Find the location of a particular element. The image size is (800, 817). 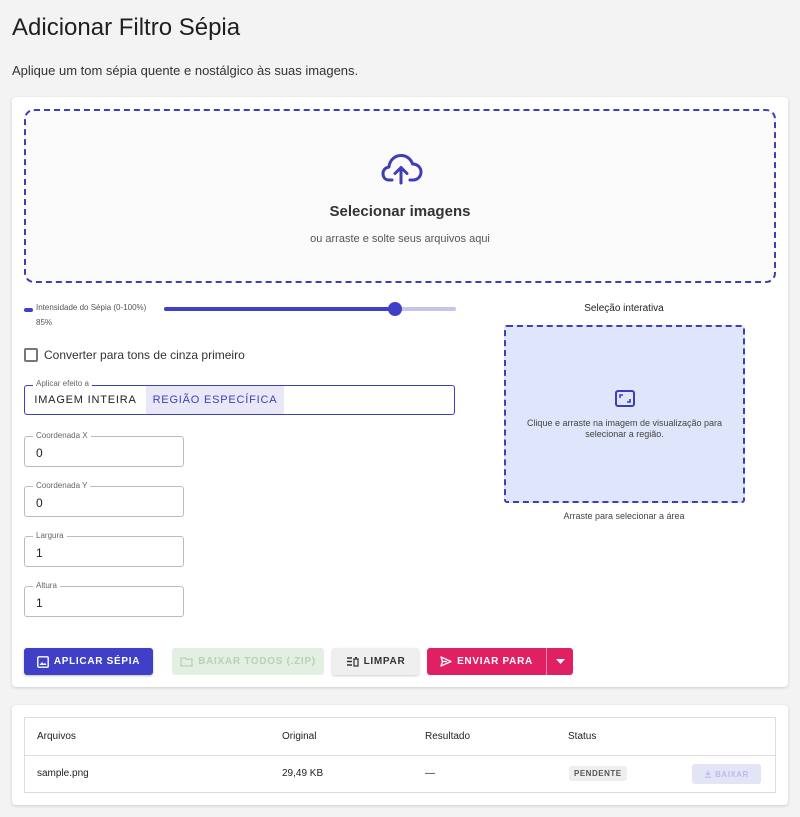

slider-fill is located at coordinates (279, 309).